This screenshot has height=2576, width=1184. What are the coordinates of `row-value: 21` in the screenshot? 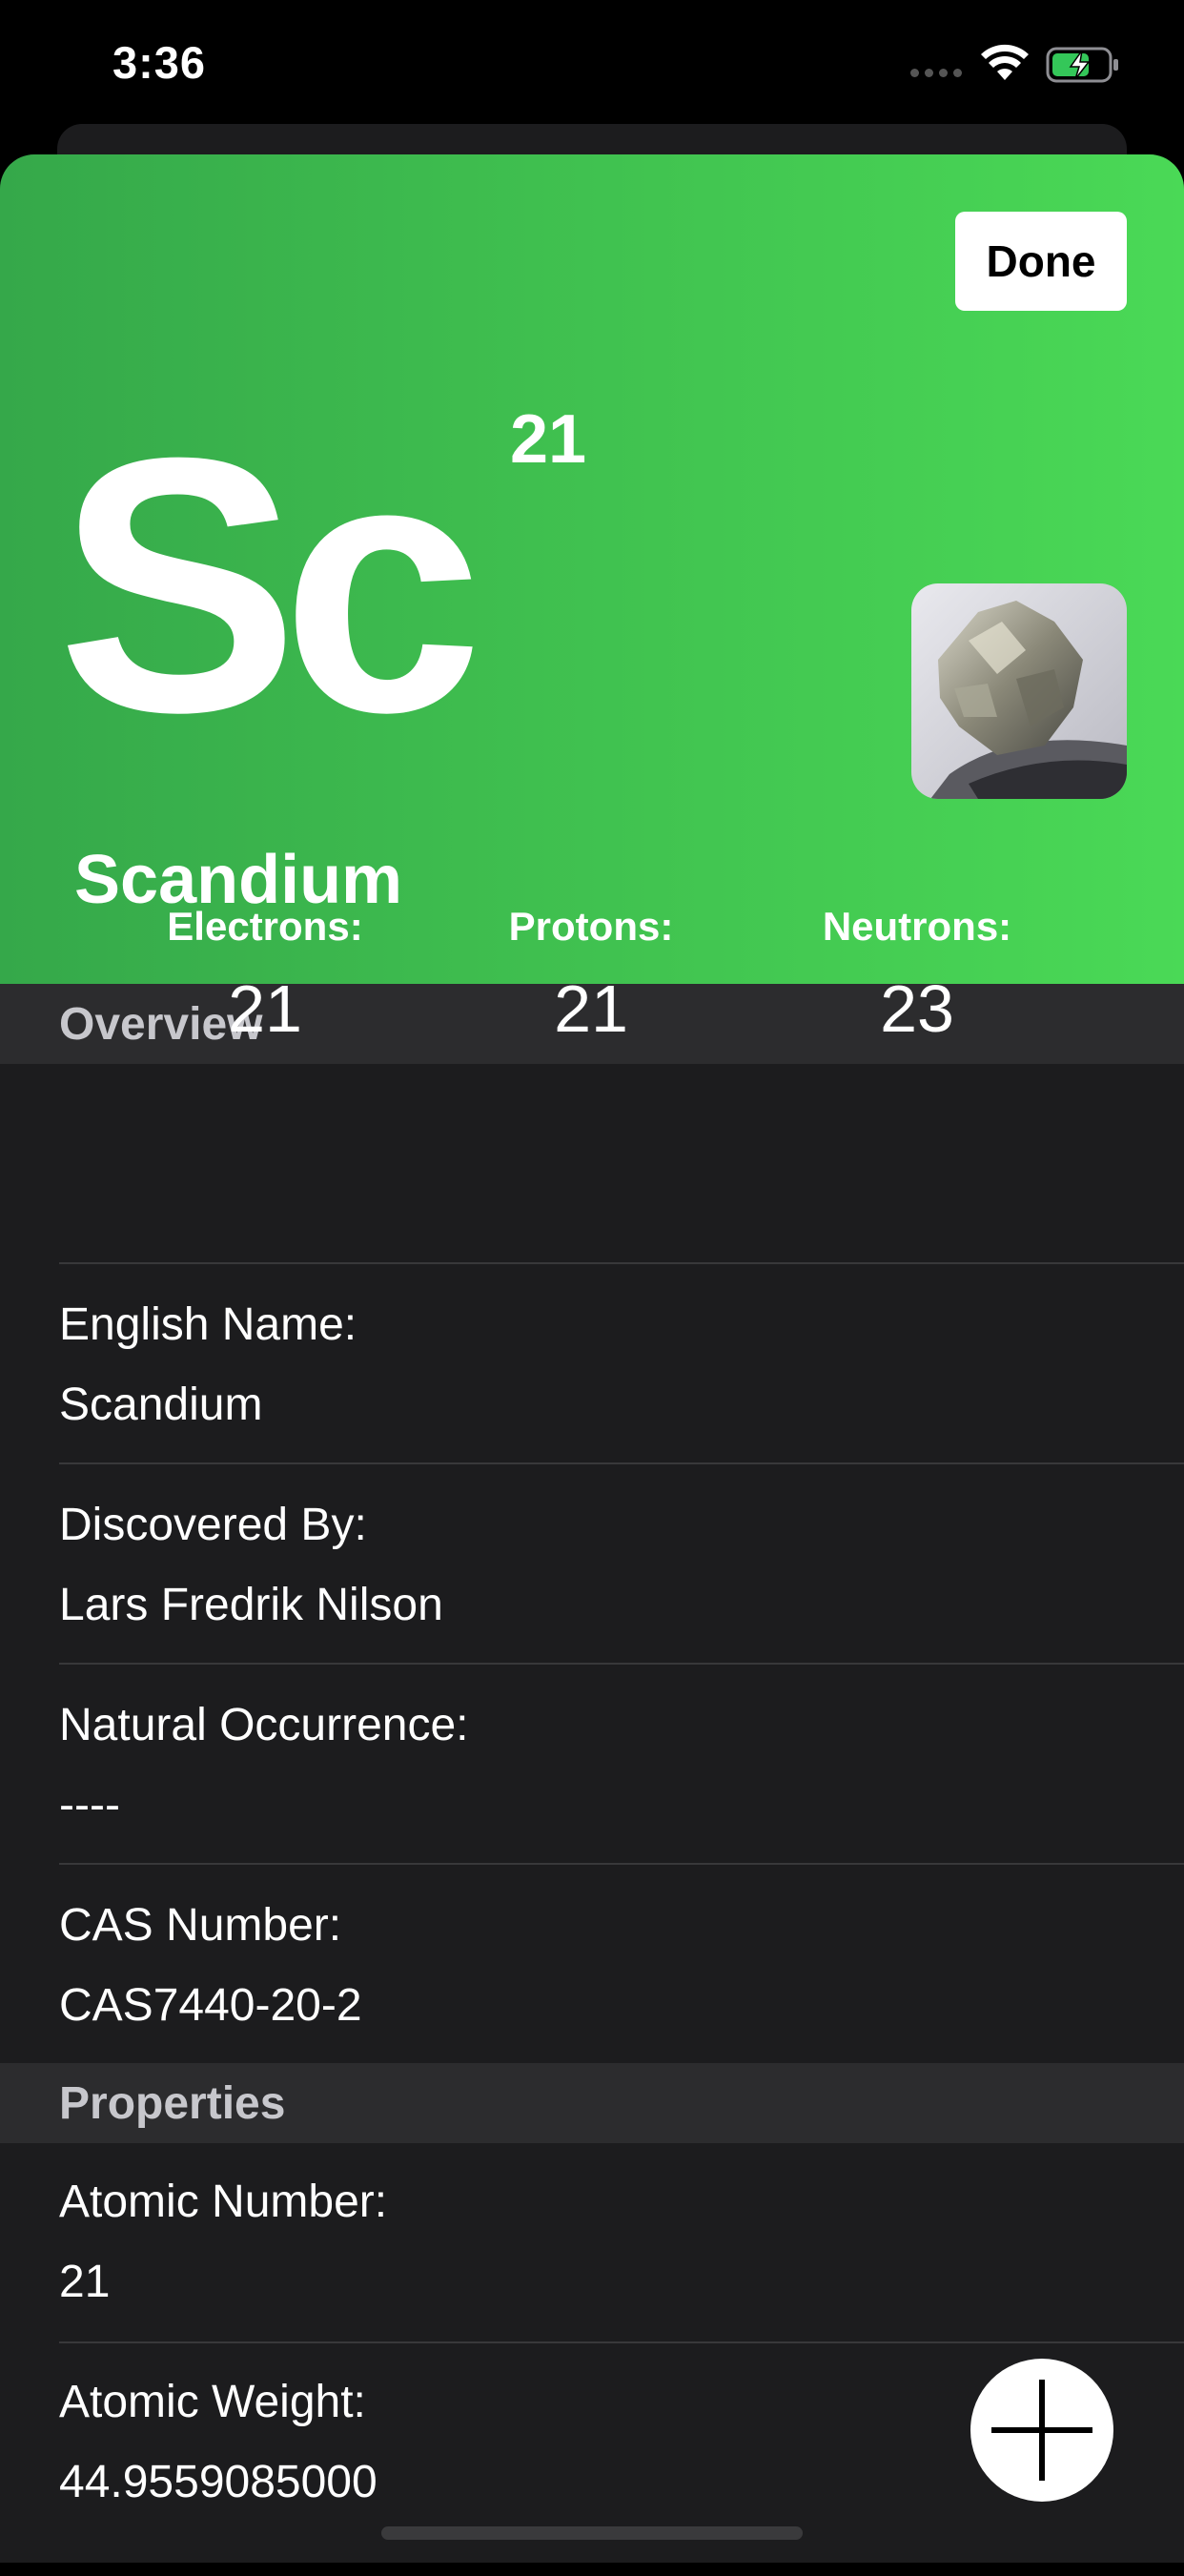 It's located at (85, 2282).